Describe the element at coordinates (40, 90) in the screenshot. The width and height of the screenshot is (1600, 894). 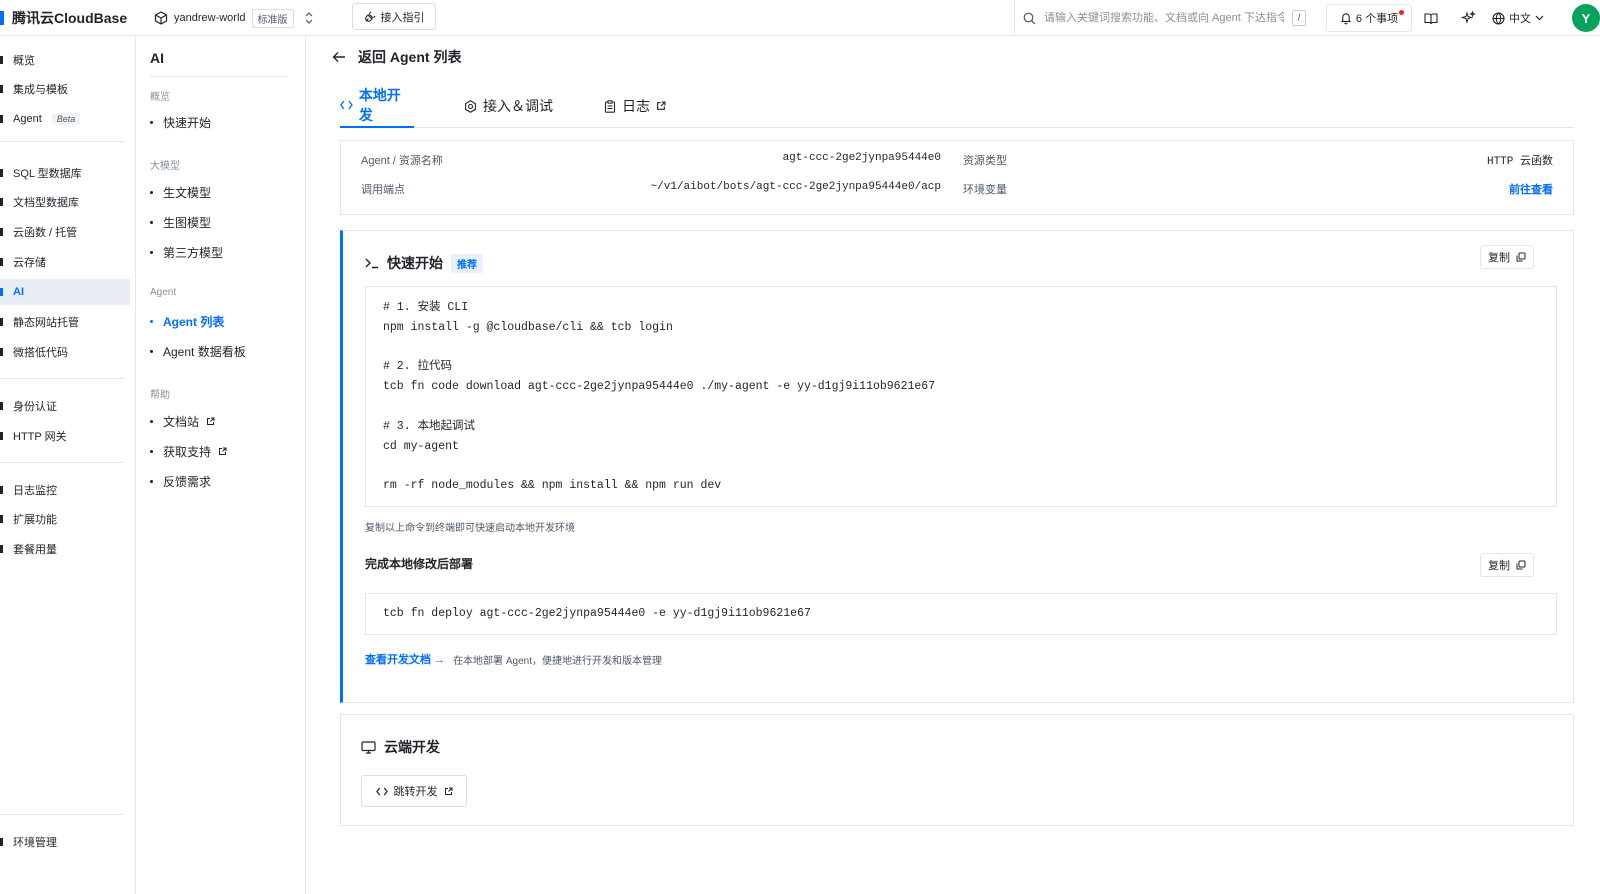
I see `sidebar-item-label: 集成与模板` at that location.